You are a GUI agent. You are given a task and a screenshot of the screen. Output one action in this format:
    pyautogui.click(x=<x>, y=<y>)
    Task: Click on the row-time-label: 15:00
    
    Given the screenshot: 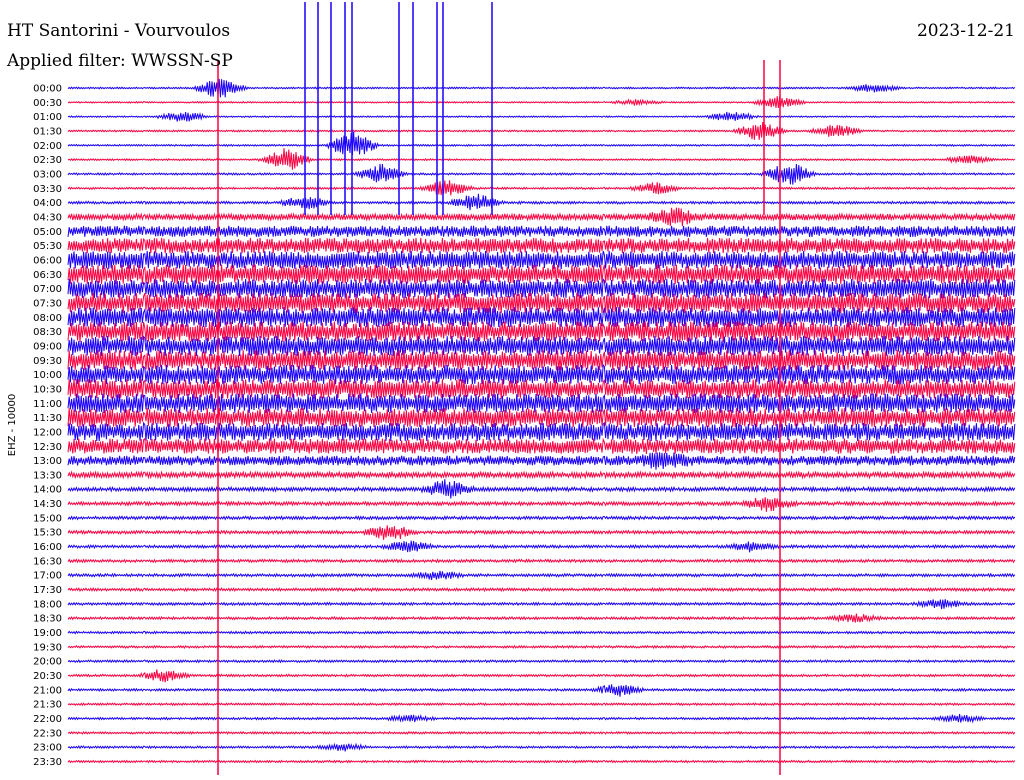 What is the action you would take?
    pyautogui.click(x=47, y=518)
    